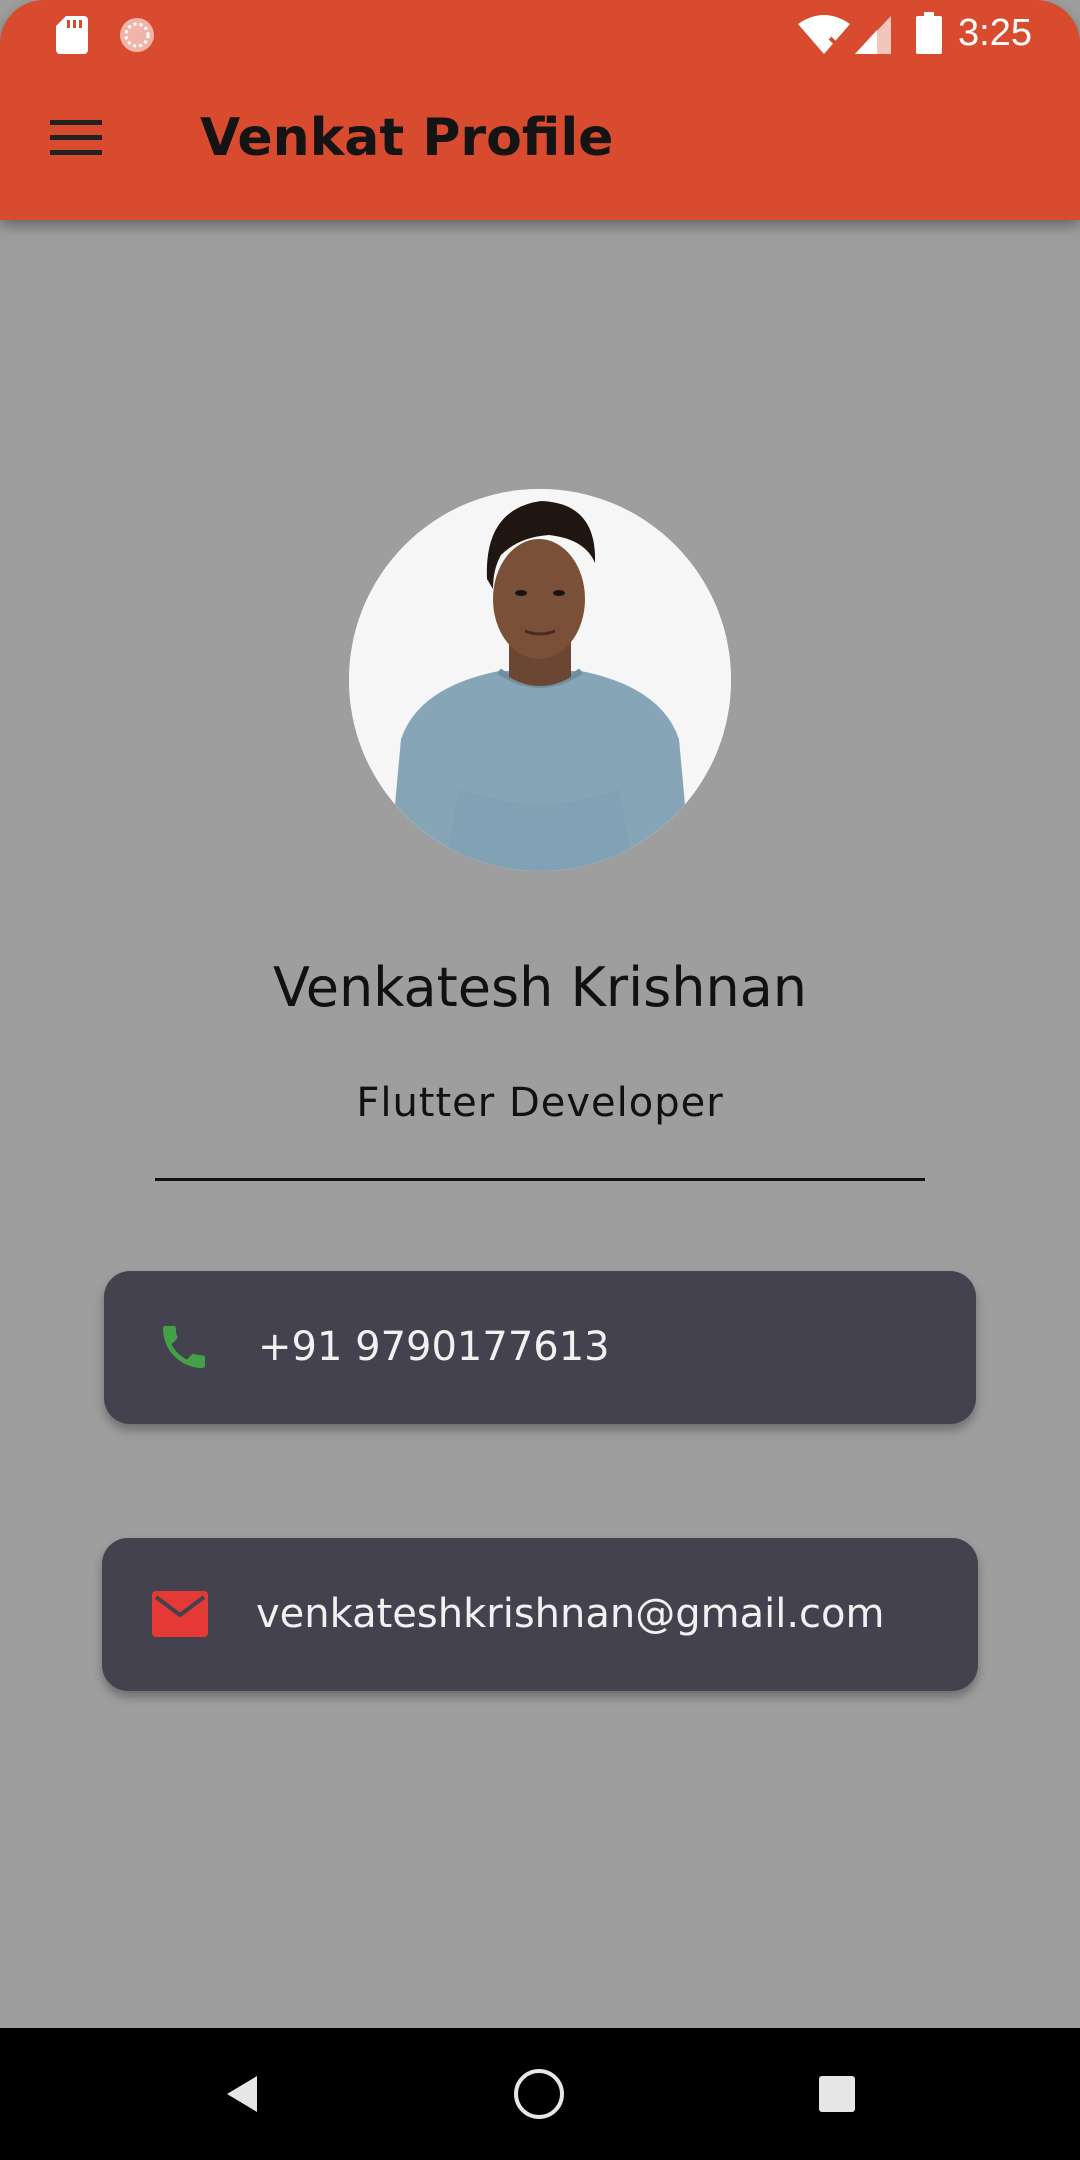  I want to click on recents-icon, so click(837, 2094).